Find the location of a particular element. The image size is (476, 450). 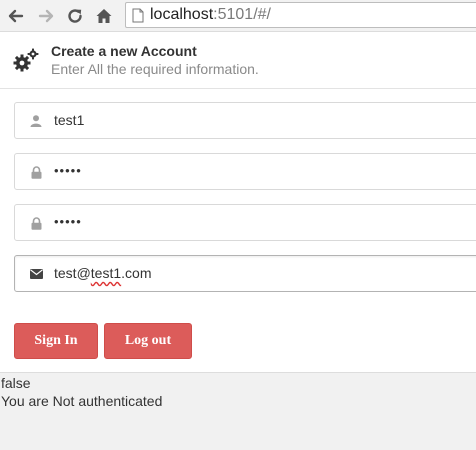

reload-icon is located at coordinates (75, 16).